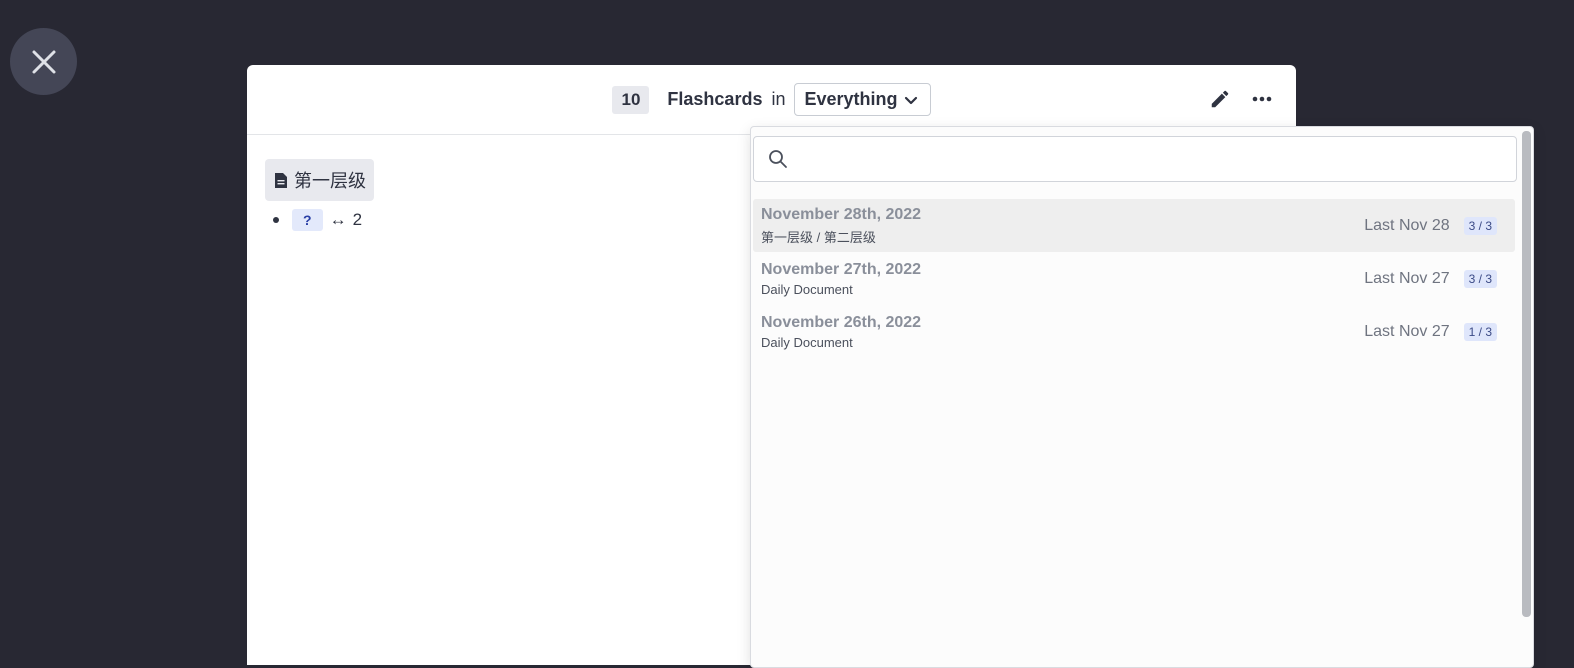 This screenshot has height=668, width=1574. Describe the element at coordinates (715, 99) in the screenshot. I see `modal-title: Flashcards` at that location.